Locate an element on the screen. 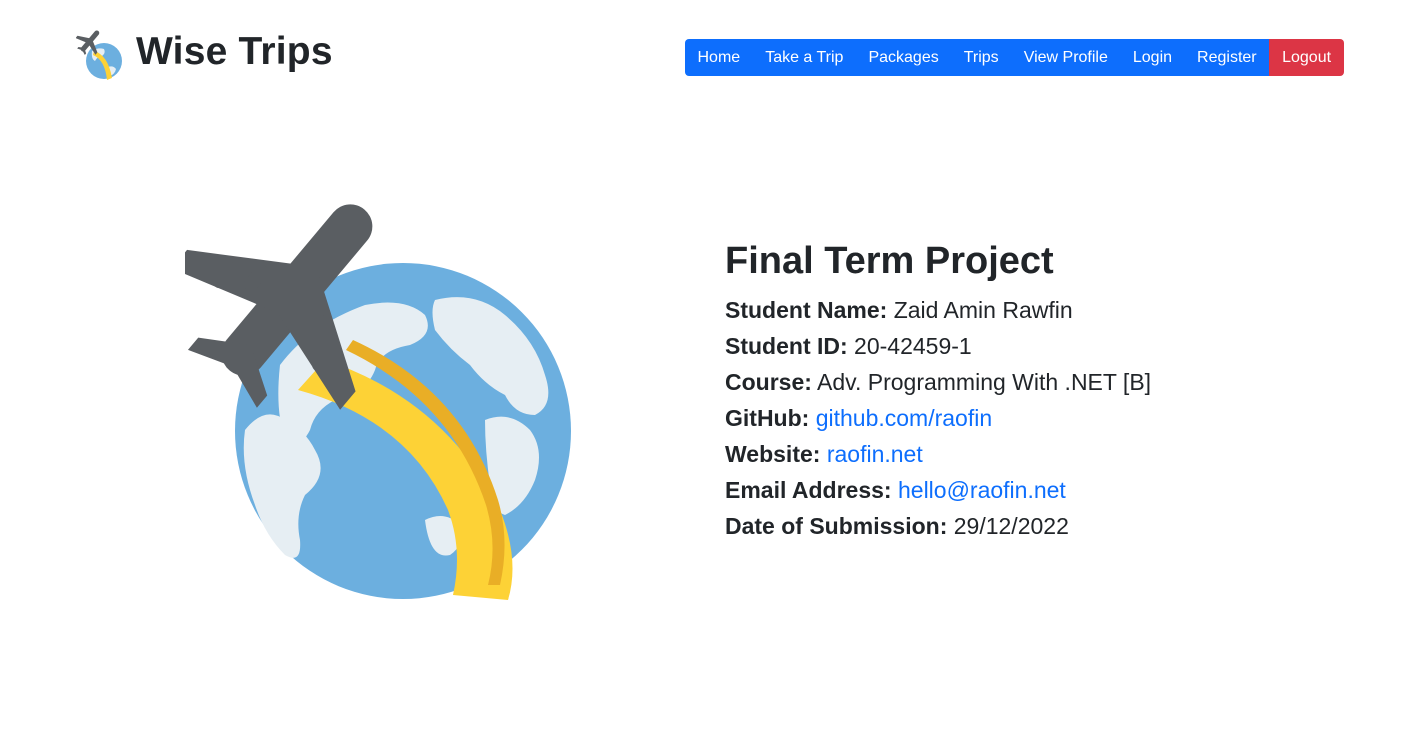 The height and width of the screenshot is (731, 1424). nav-trips: Trips is located at coordinates (981, 57).